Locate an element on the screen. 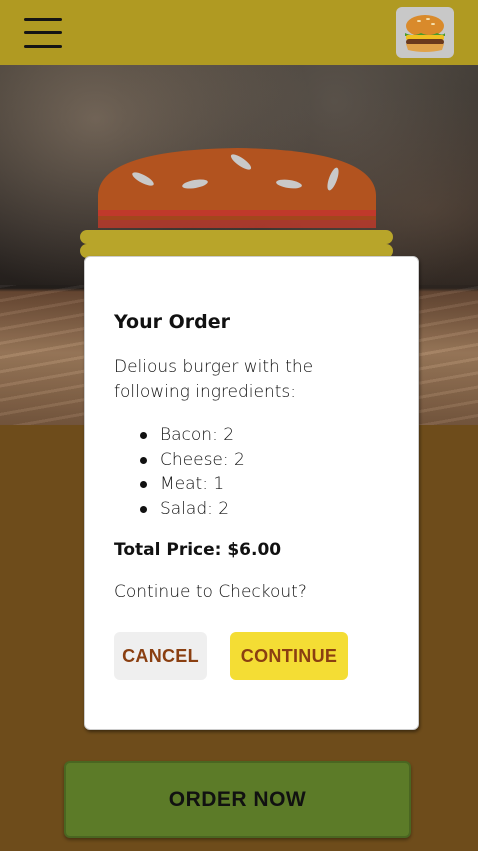 The width and height of the screenshot is (478, 851). list-item: Meat: 1 is located at coordinates (265, 484).